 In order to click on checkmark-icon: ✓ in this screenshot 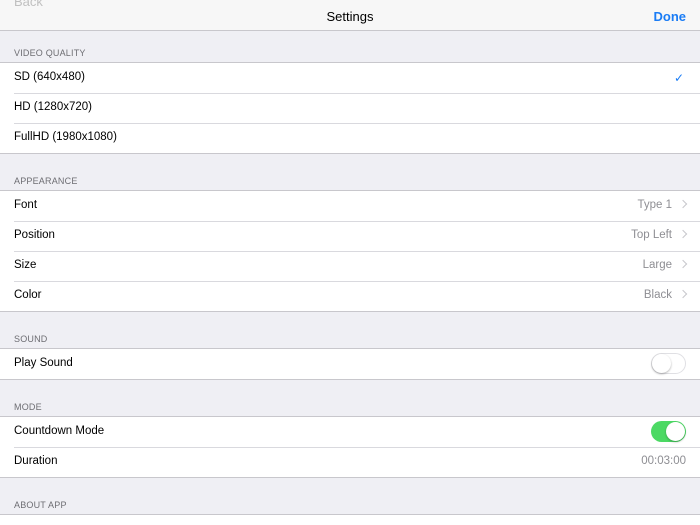, I will do `click(678, 78)`.